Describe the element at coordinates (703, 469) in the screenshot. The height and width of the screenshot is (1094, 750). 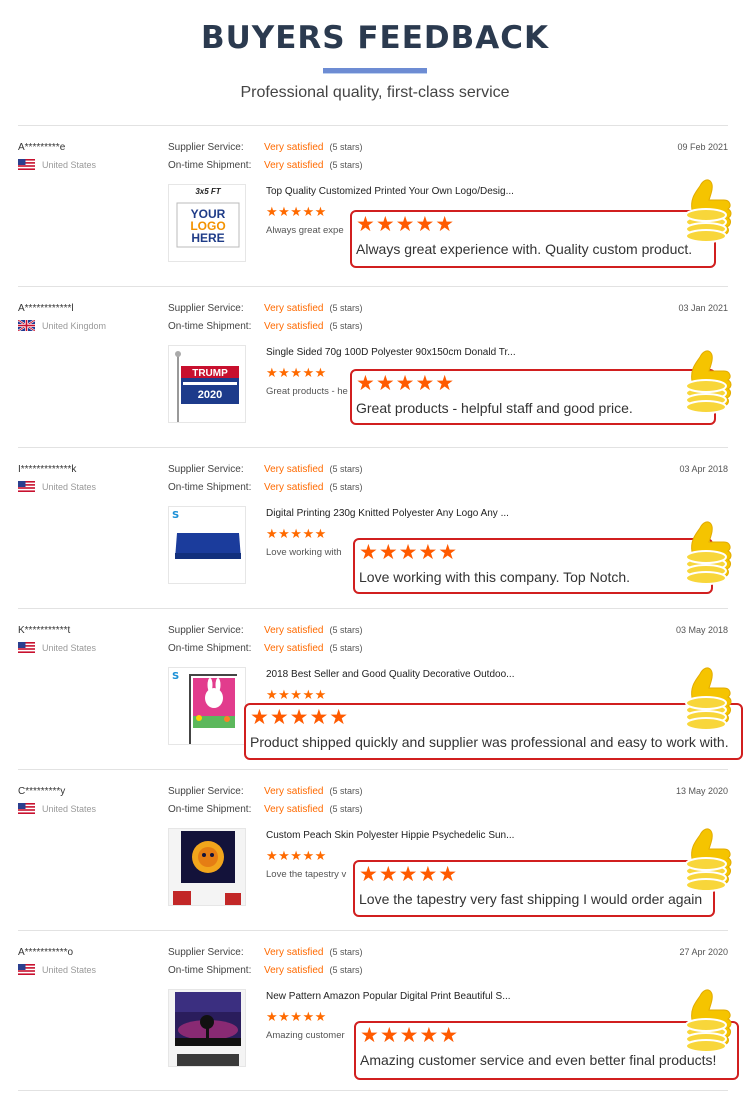
I see `review-date: 03 Apr 2018` at that location.